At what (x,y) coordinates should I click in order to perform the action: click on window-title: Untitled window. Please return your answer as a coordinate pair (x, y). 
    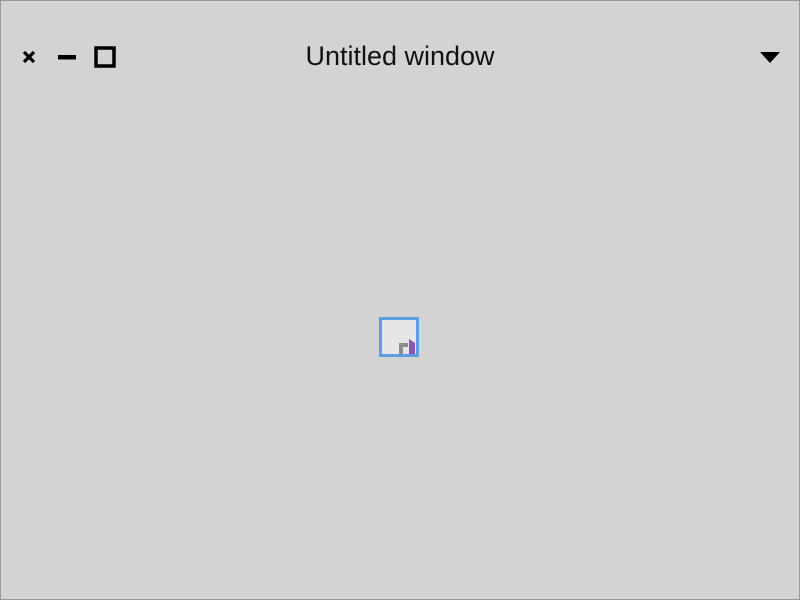
    Looking at the image, I should click on (400, 56).